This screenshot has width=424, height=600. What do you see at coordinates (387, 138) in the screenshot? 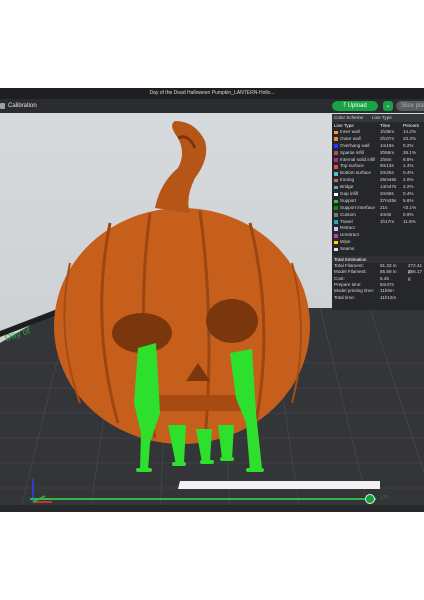
I see `legend-row-time: 2h37m` at bounding box center [387, 138].